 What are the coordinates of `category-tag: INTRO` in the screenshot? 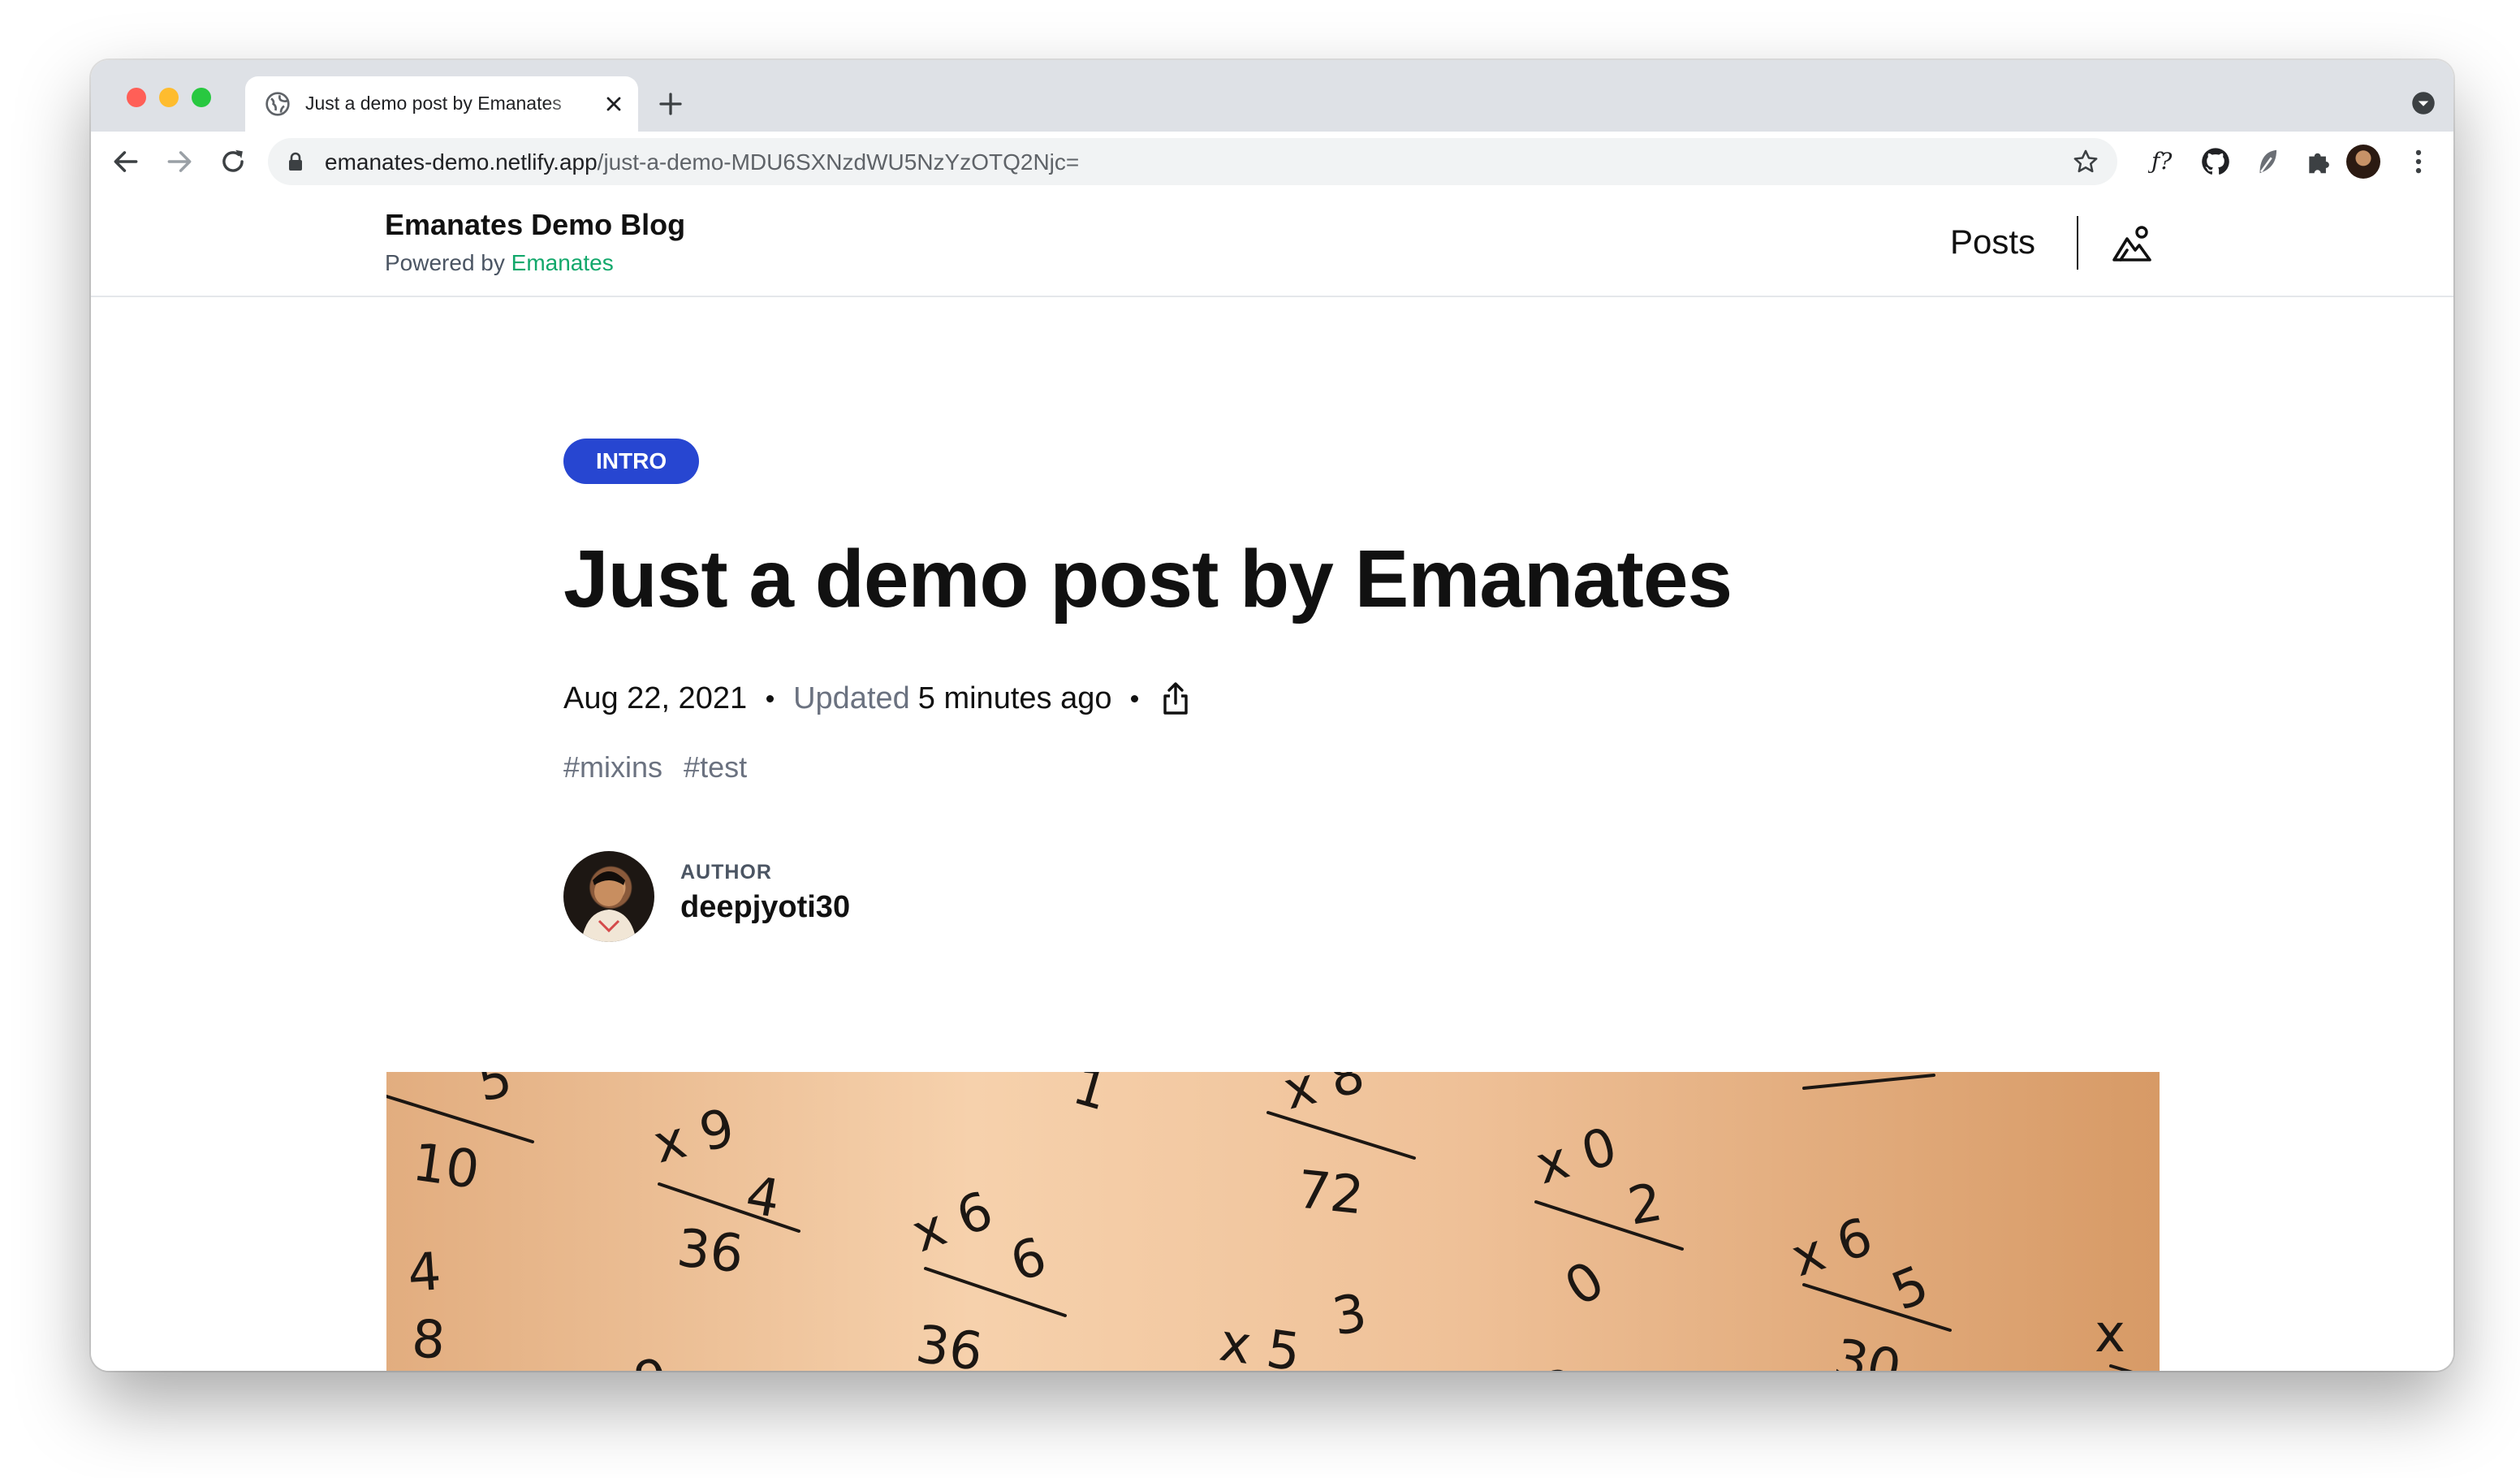 It's located at (631, 461).